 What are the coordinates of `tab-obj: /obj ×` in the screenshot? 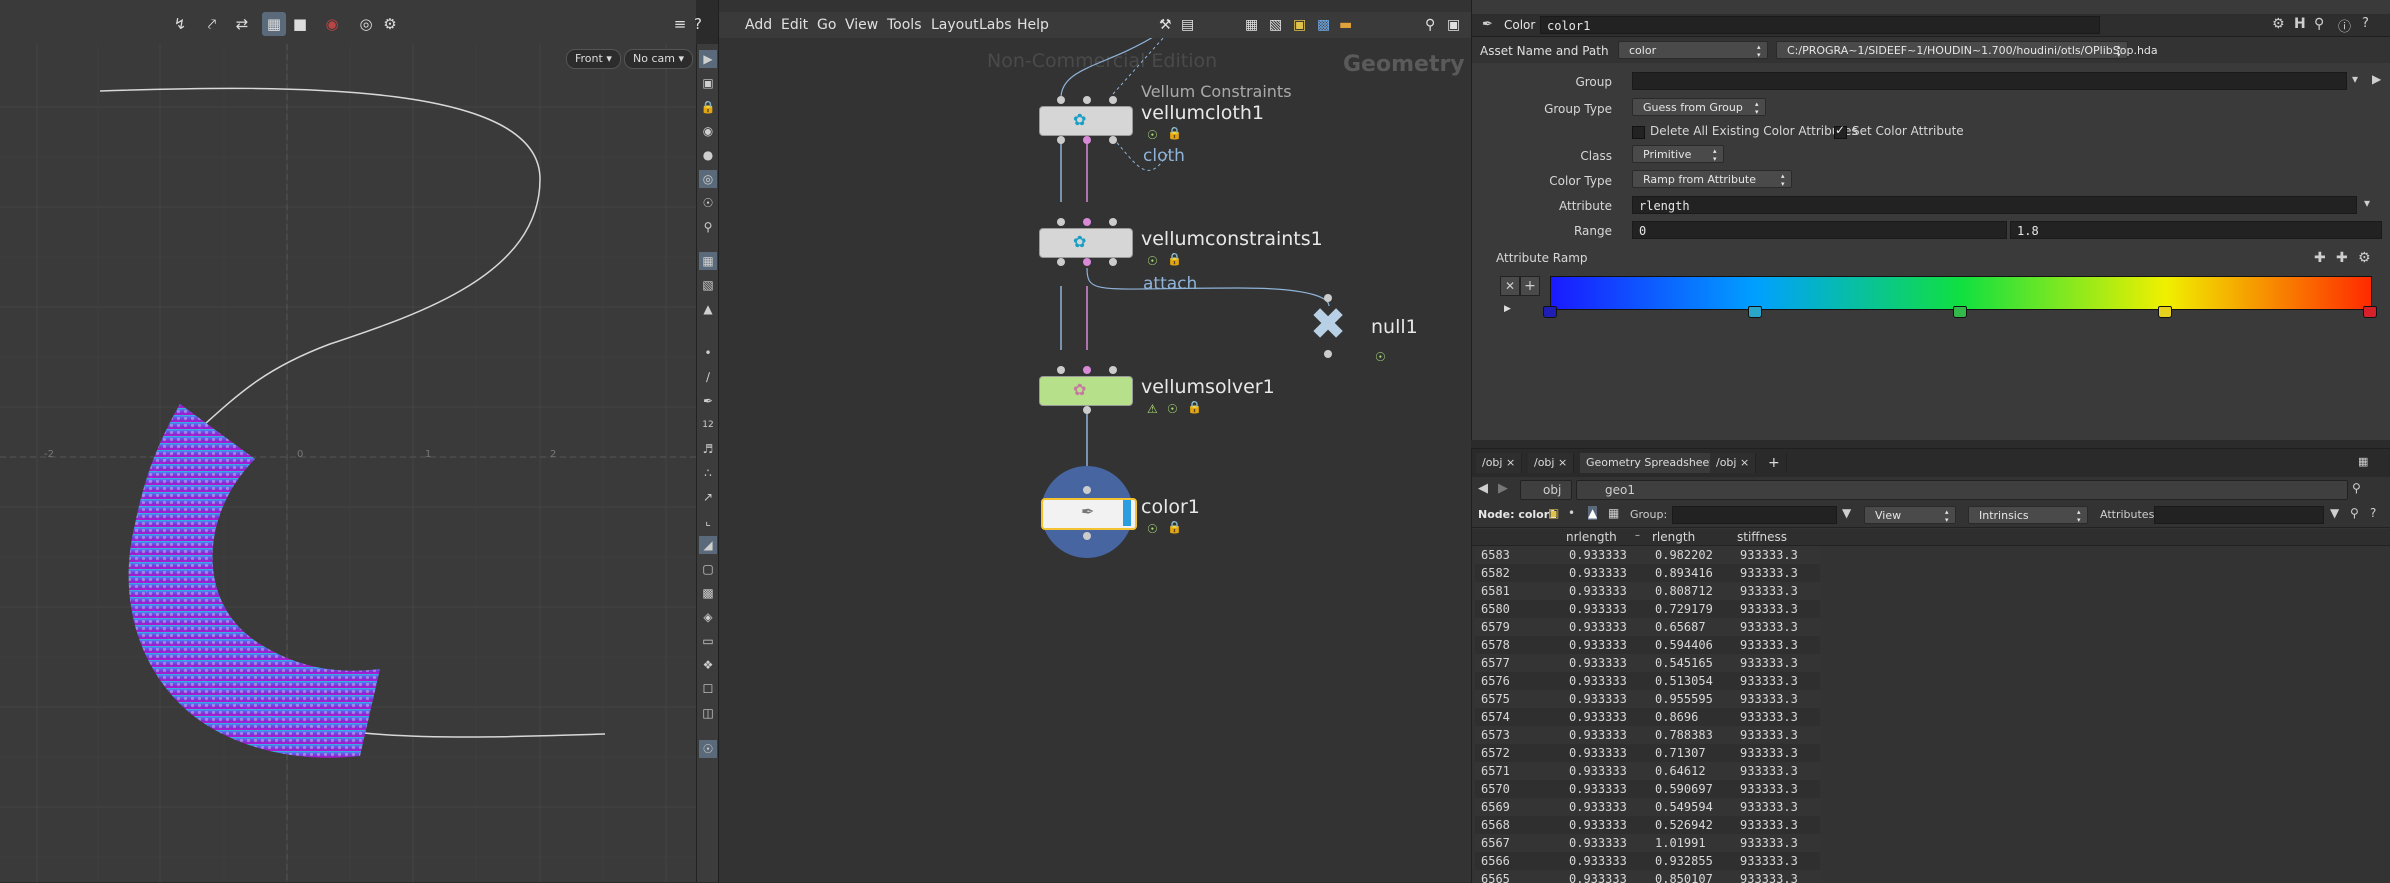 It's located at (1551, 463).